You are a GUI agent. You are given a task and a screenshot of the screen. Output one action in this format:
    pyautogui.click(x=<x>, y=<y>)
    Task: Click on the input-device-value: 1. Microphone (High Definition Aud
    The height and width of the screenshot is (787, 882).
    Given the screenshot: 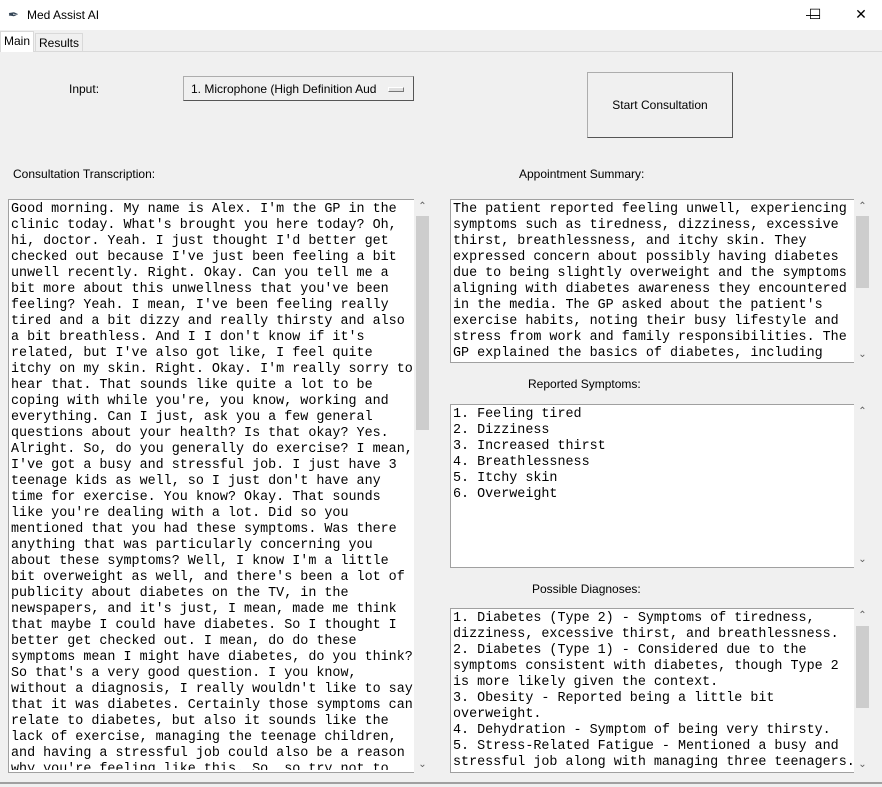 What is the action you would take?
    pyautogui.click(x=284, y=89)
    